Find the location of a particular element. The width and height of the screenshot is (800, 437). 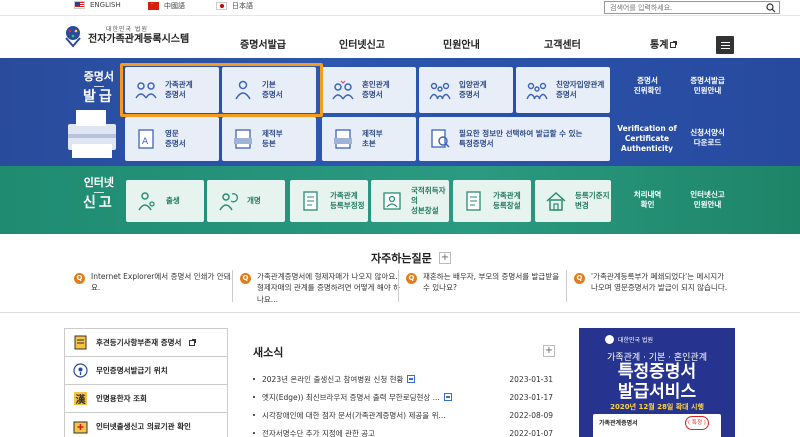

search-input is located at coordinates (680, 7).